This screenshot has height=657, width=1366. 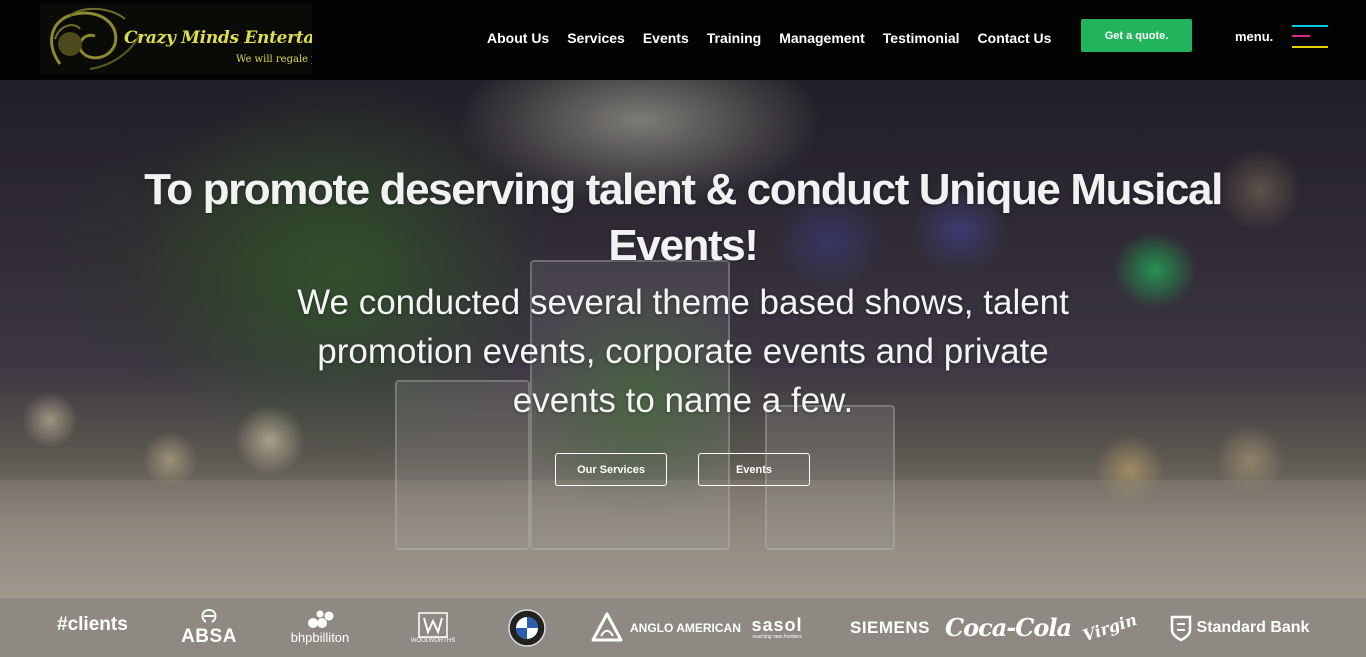 I want to click on nav-services: Services, so click(x=596, y=38).